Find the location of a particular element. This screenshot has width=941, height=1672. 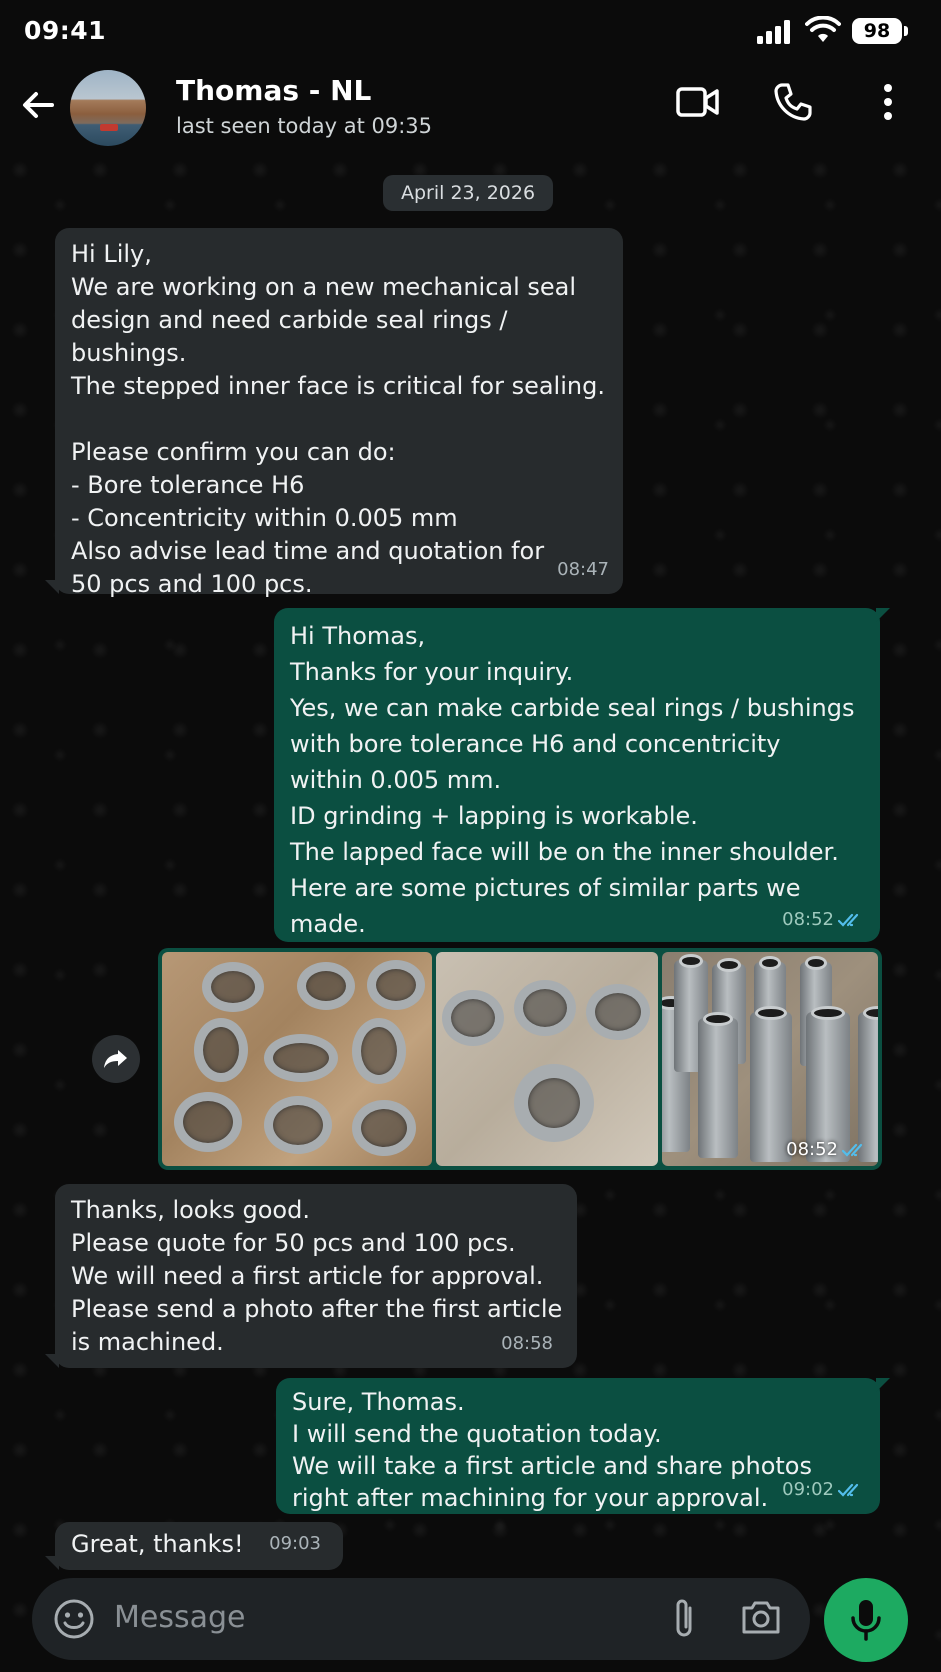

signal-icon is located at coordinates (773, 32).